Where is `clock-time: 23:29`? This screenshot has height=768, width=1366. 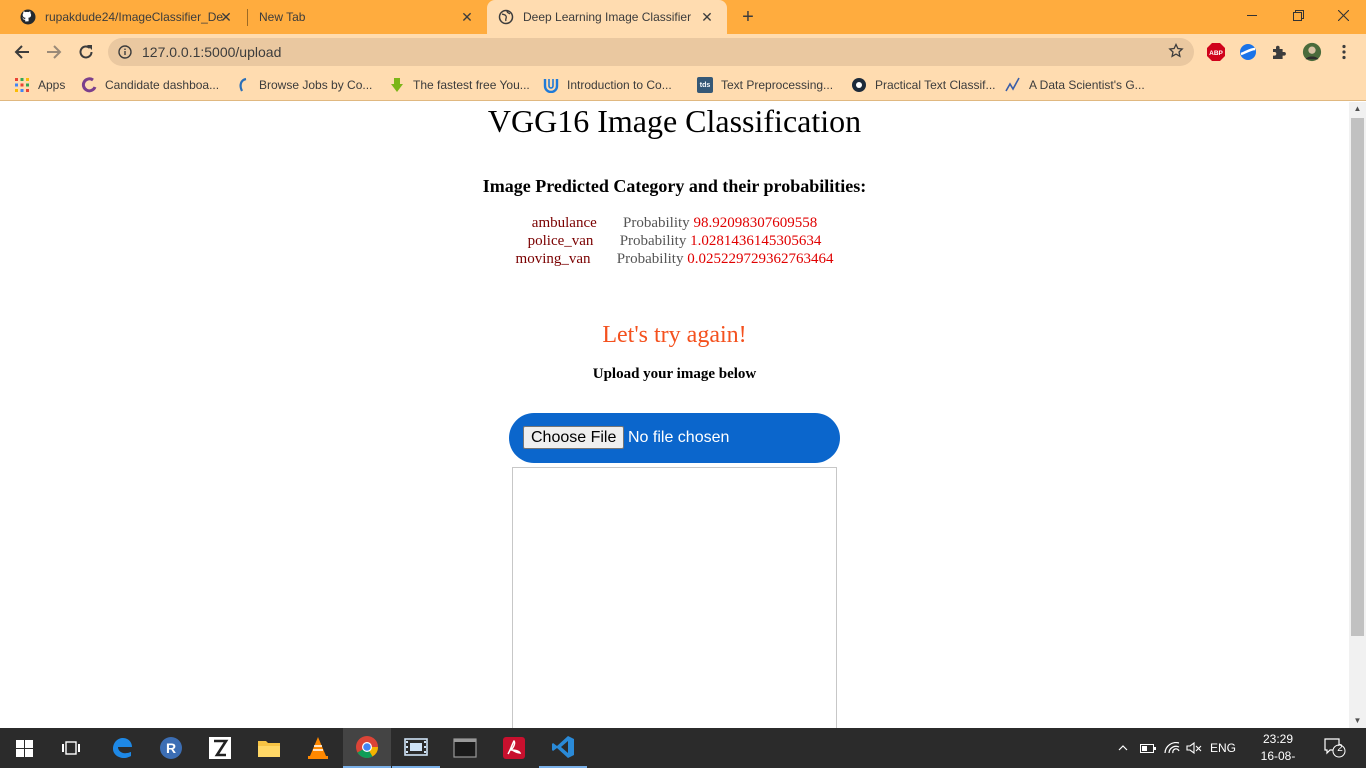
clock-time: 23:29 is located at coordinates (1278, 739).